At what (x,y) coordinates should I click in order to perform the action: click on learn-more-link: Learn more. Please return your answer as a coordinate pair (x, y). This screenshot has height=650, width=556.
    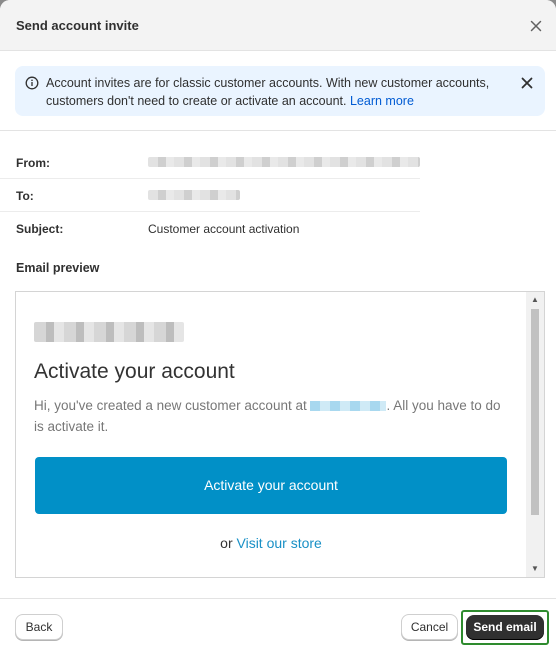
    Looking at the image, I should click on (382, 101).